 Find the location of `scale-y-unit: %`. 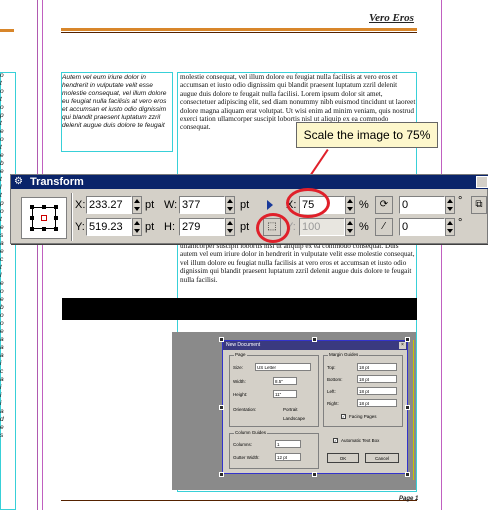

scale-y-unit: % is located at coordinates (364, 227).